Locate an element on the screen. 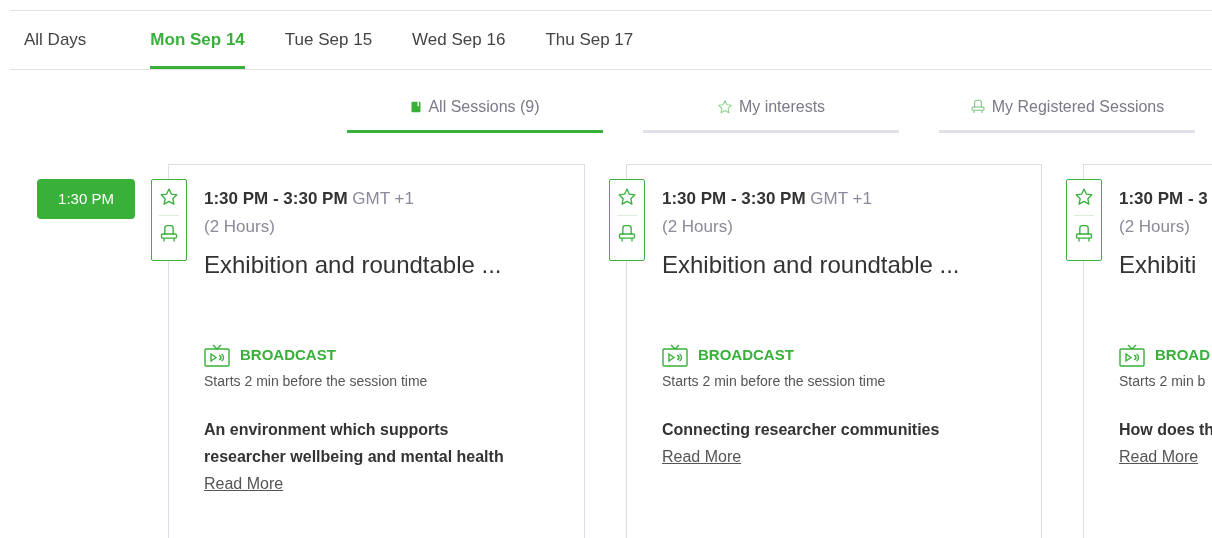  day-tab: Wed Sep 16 is located at coordinates (459, 40).